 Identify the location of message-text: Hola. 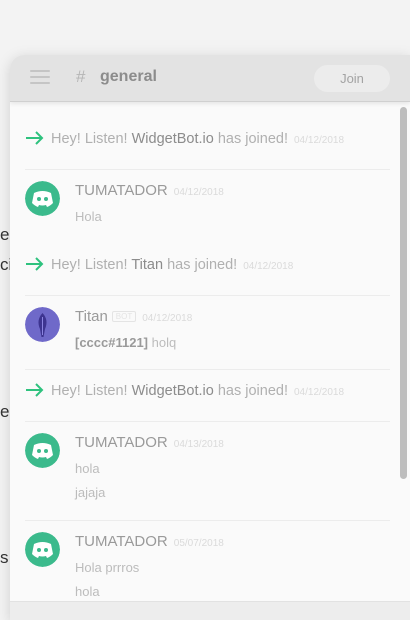
(88, 216).